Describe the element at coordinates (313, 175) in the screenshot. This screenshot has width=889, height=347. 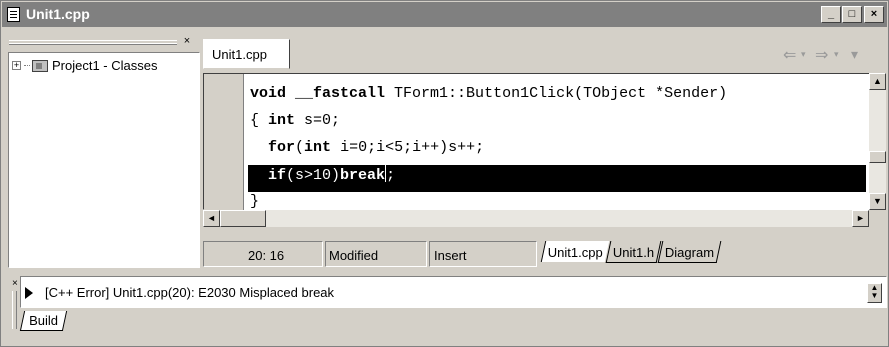
I see `code-text: (s>10)` at that location.